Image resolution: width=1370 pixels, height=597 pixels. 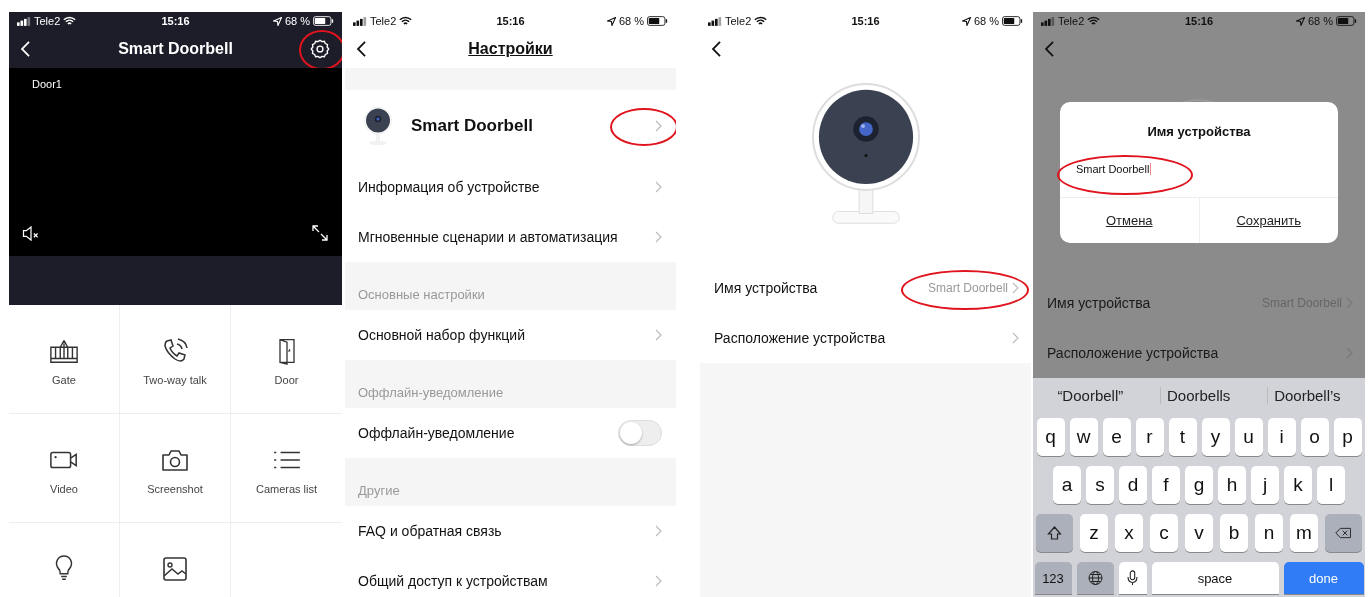 I want to click on dialog-button: Сохранить, so click(x=1268, y=220).